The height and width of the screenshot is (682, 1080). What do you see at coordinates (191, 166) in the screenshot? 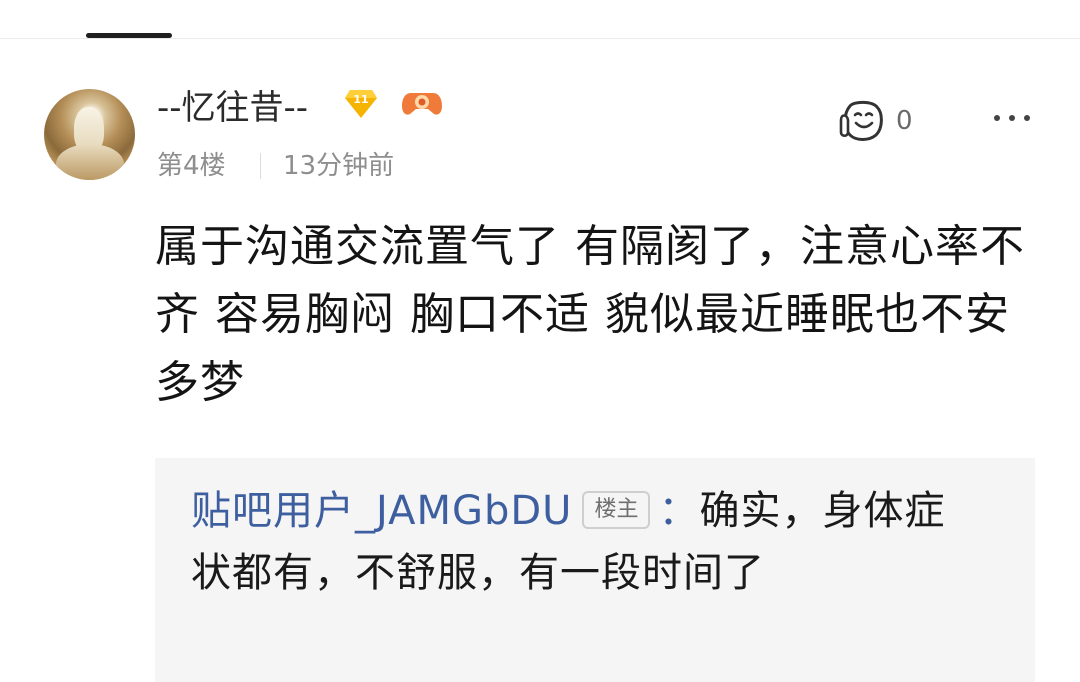
I see `floor-number: 第4楼` at bounding box center [191, 166].